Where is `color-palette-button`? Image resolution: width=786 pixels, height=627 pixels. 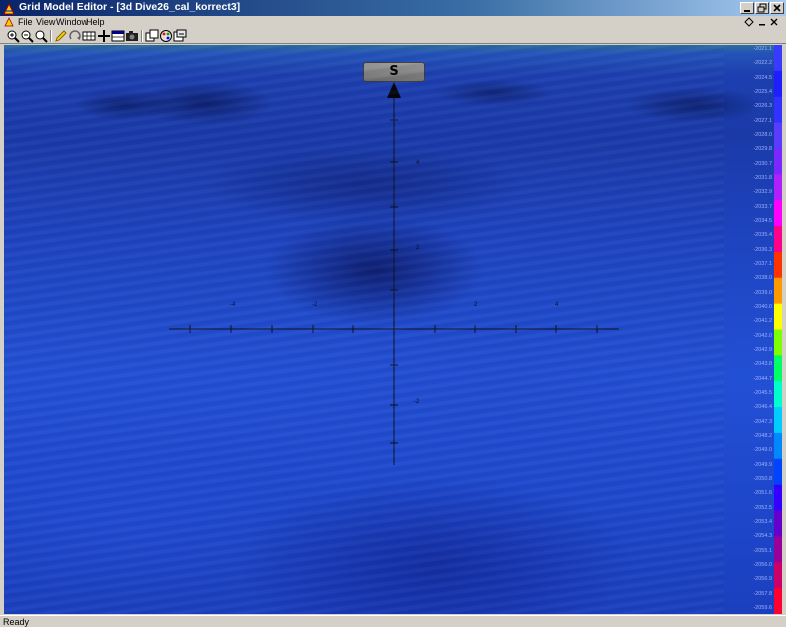 color-palette-button is located at coordinates (166, 36).